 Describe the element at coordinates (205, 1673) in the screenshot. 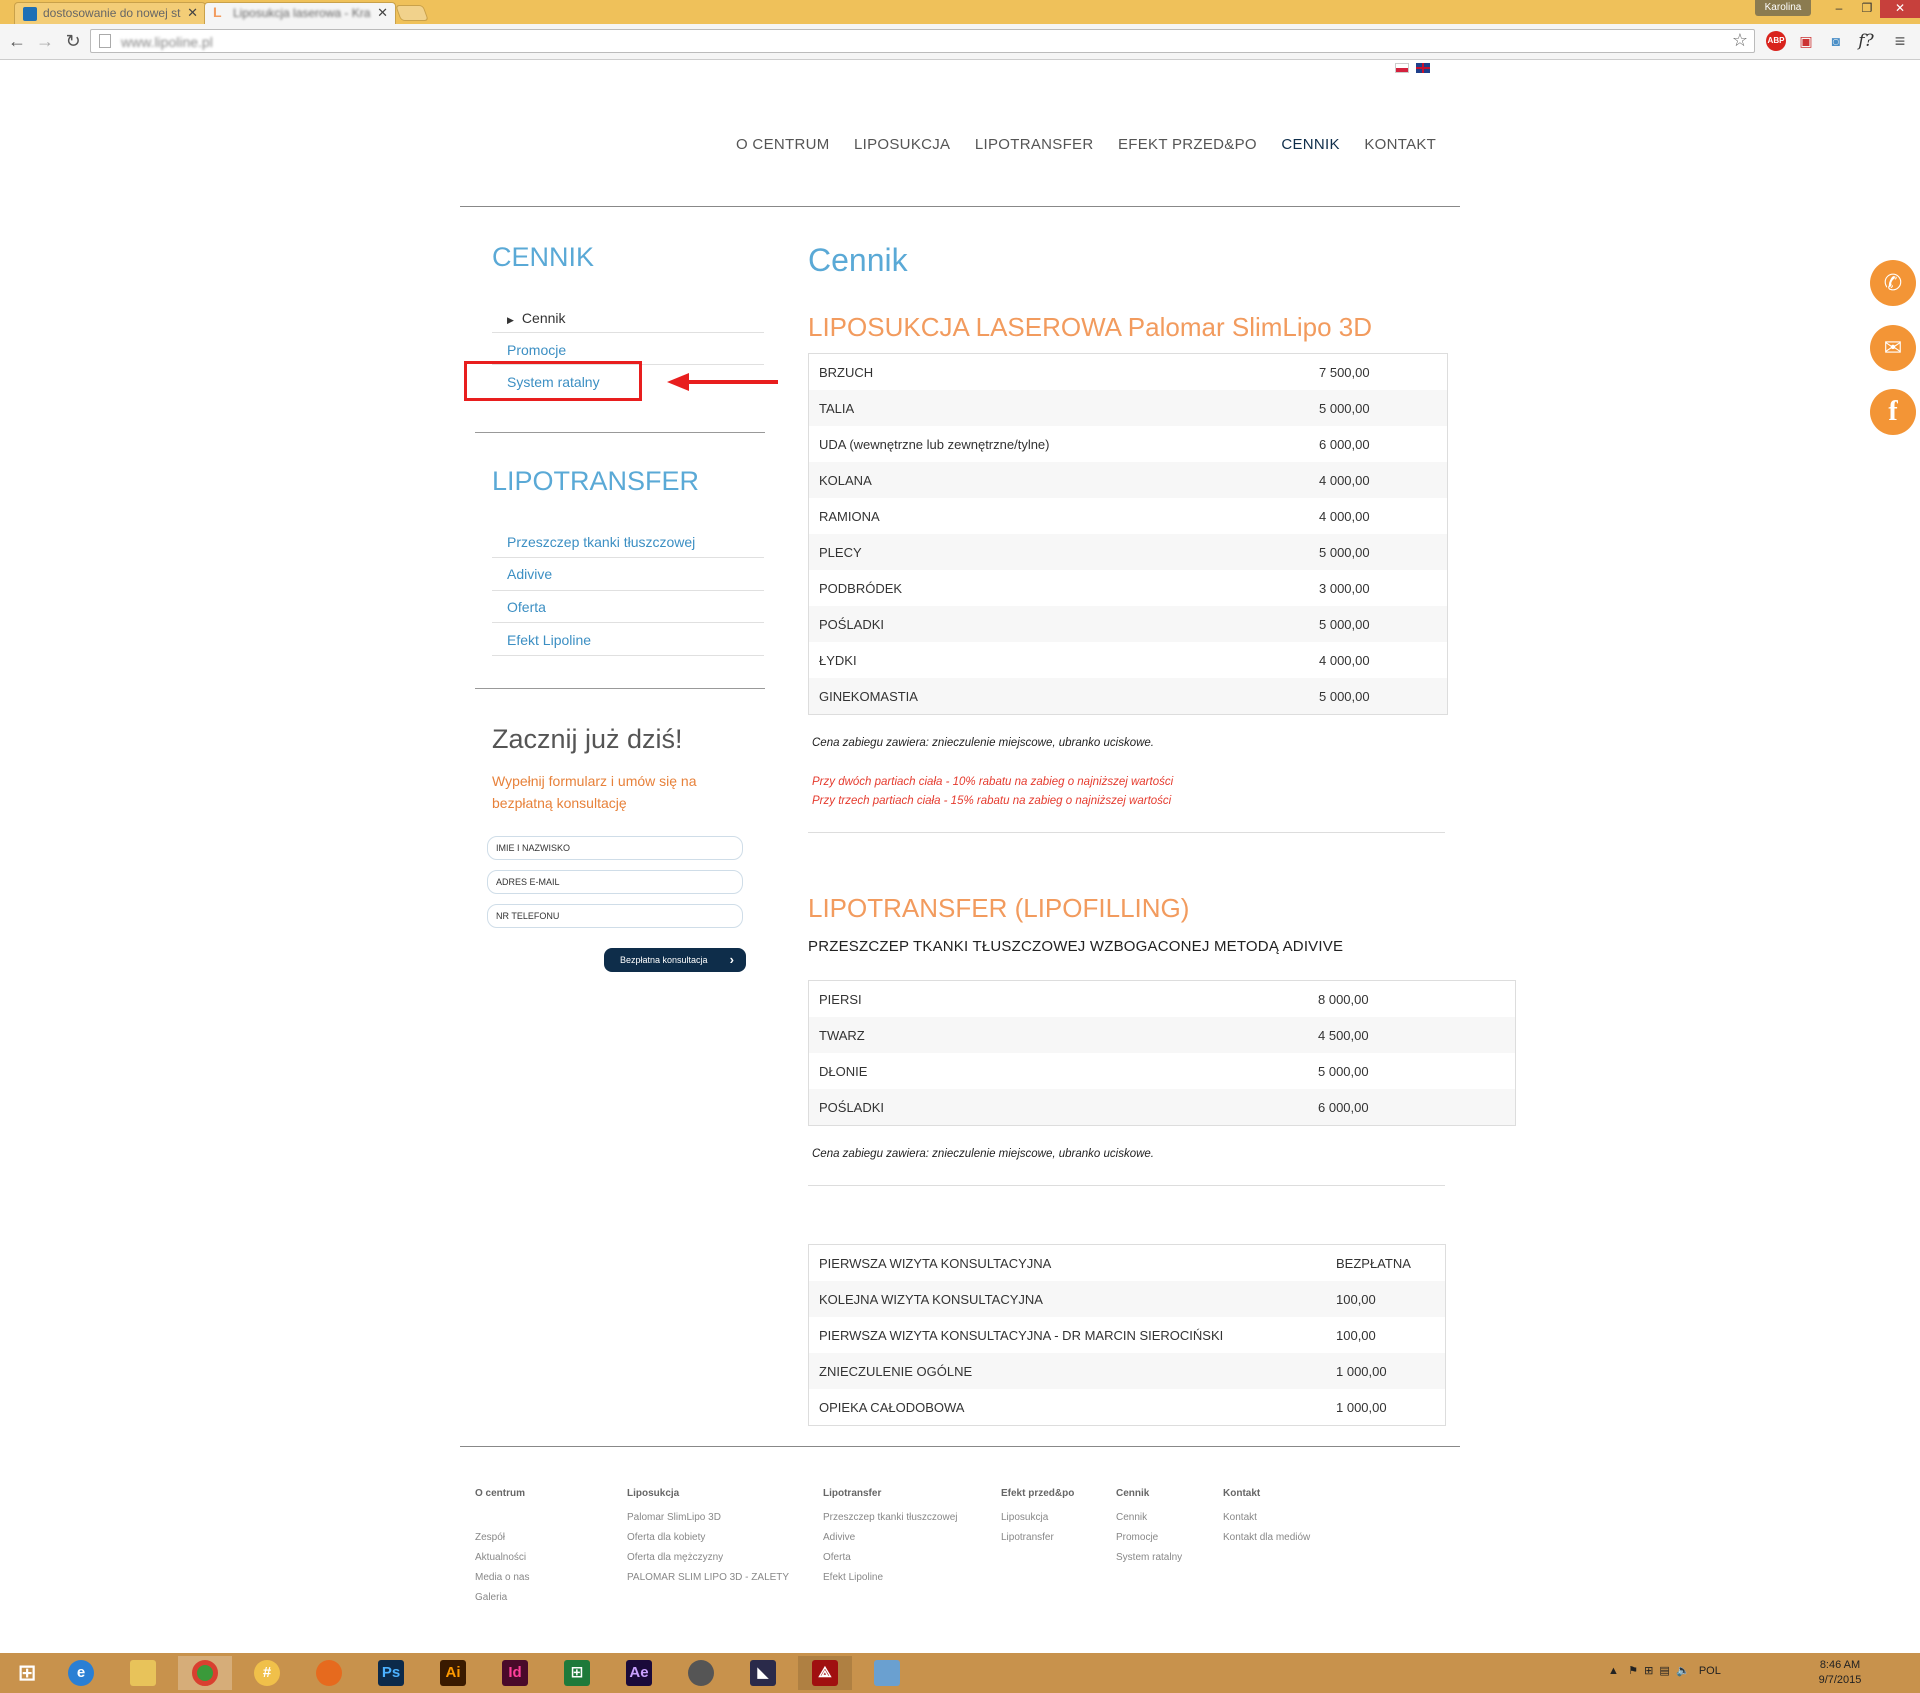

I see `chrome-icon` at that location.